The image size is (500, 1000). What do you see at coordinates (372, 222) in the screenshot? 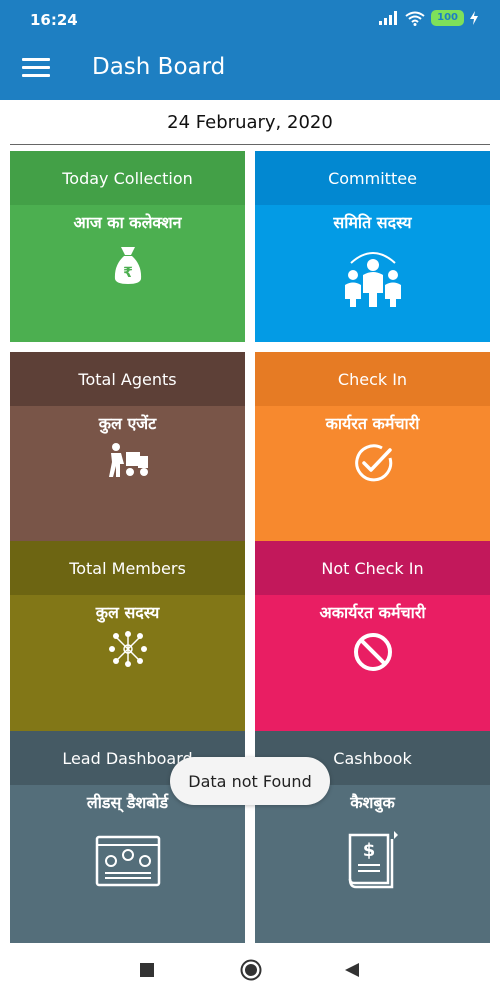
I see `tile-subtitle: समिति सदस्य` at bounding box center [372, 222].